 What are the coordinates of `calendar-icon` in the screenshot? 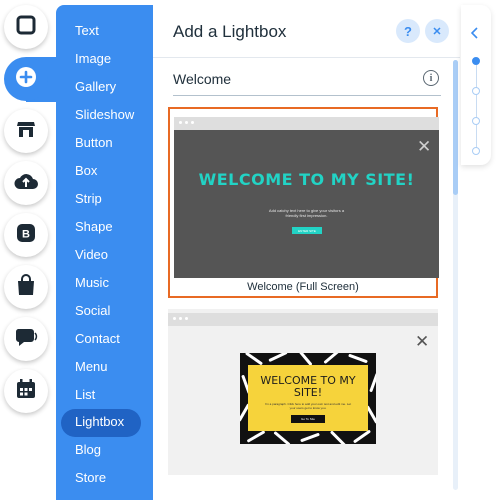 It's located at (26, 391).